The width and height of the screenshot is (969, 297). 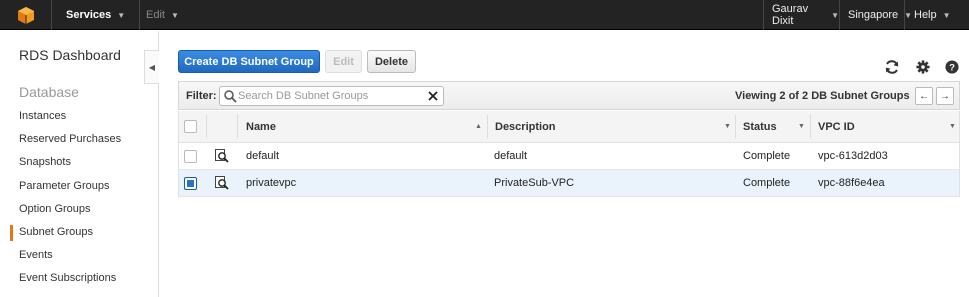 I want to click on create-db-subnet-group-button: Create DB Subnet Group, so click(x=249, y=61).